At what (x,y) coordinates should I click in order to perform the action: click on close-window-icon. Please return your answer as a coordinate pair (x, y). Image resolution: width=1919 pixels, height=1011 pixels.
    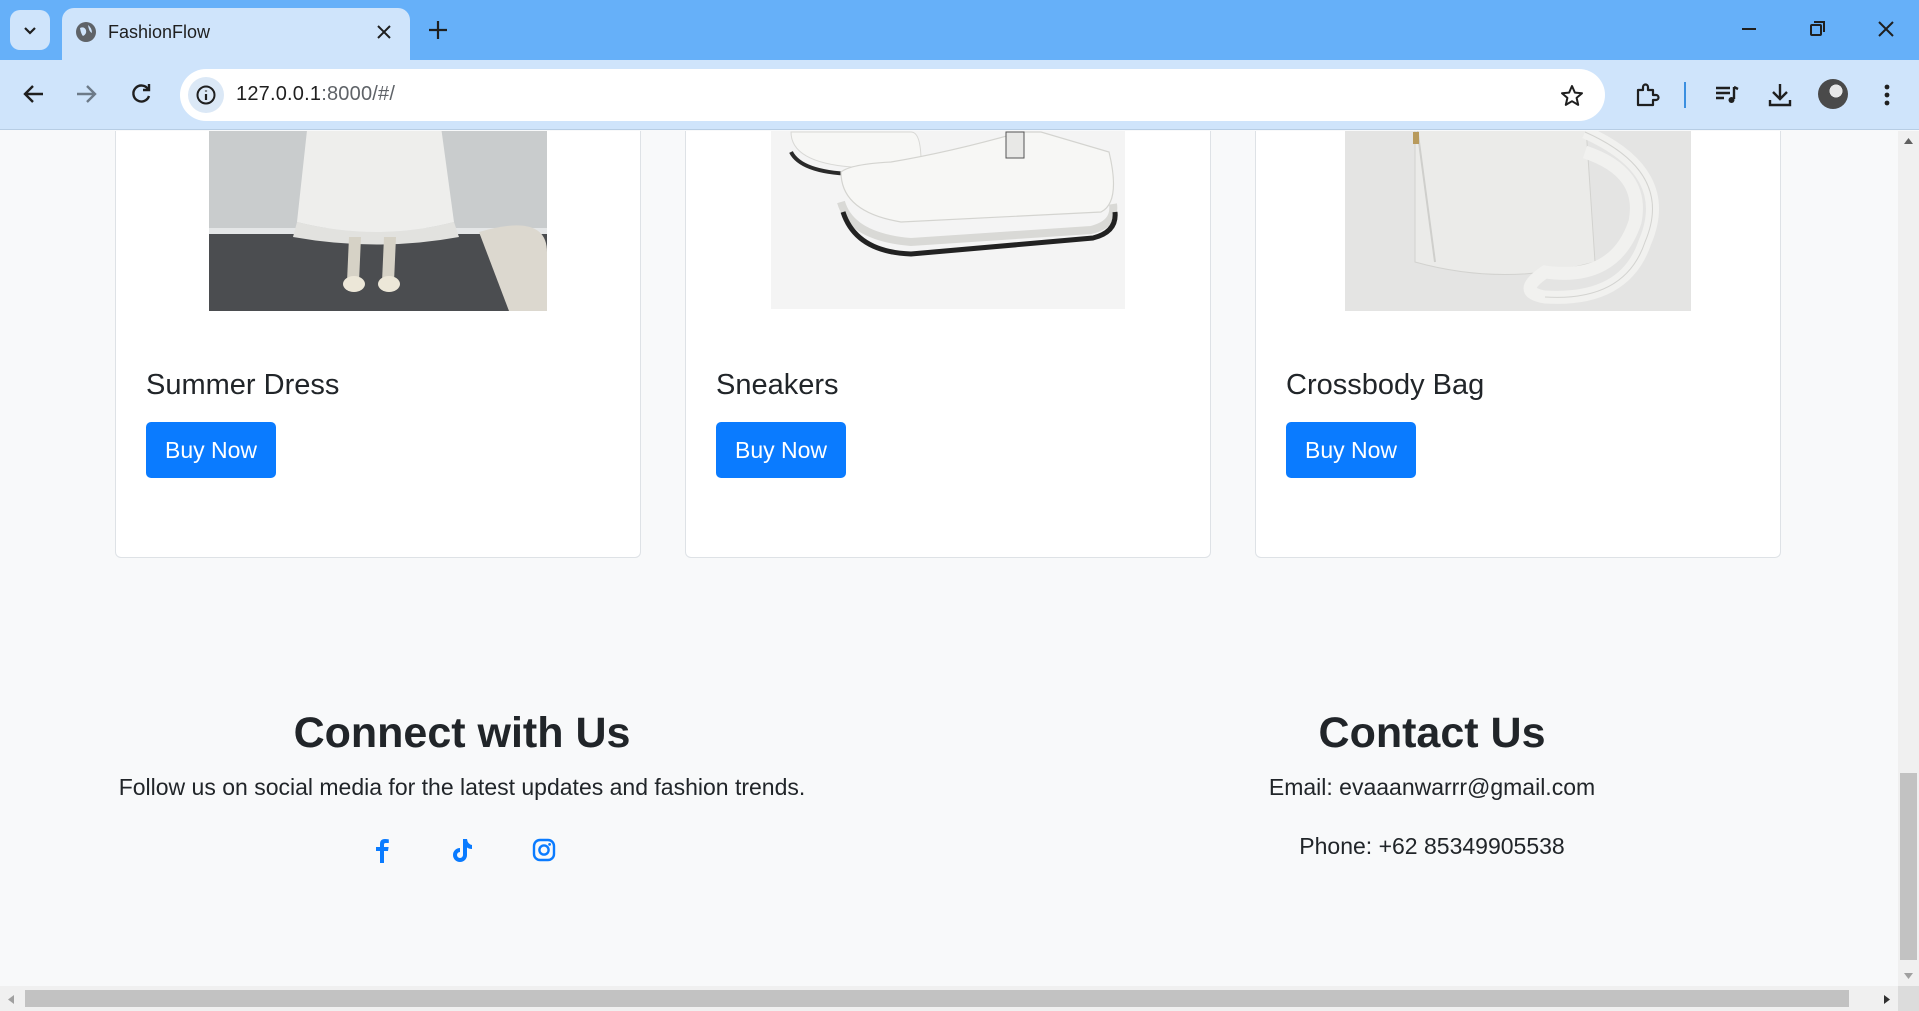
    Looking at the image, I should click on (1886, 31).